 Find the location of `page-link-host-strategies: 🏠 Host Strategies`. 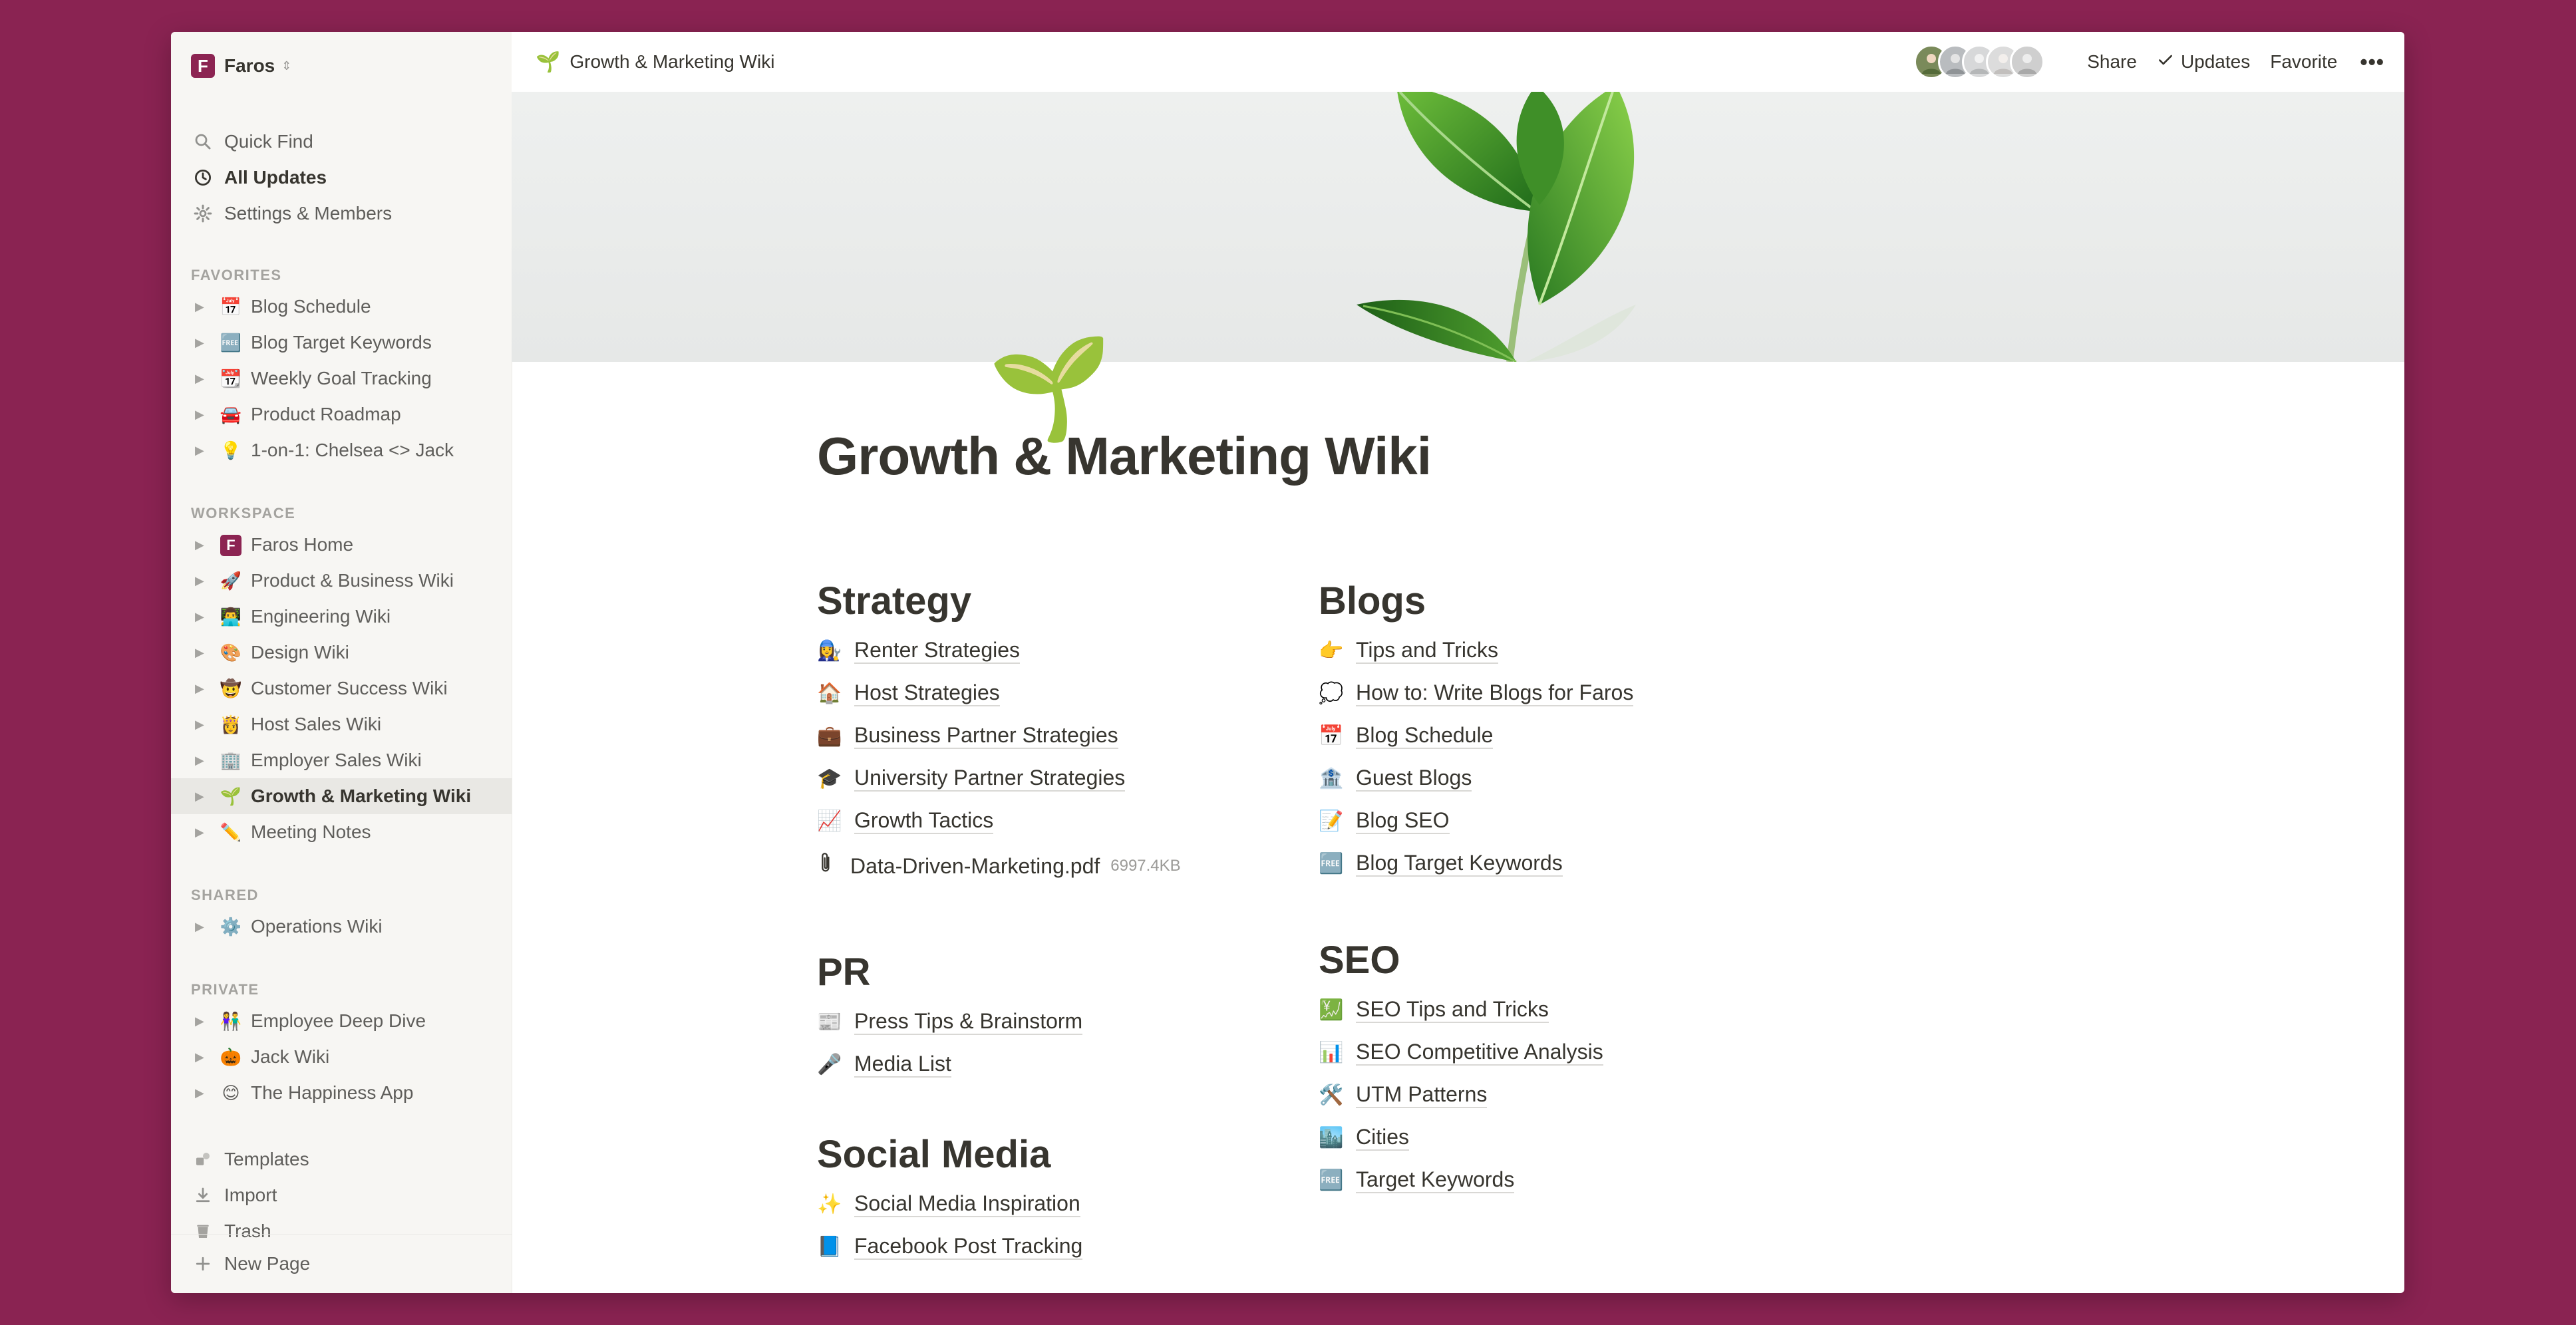

page-link-host-strategies: 🏠 Host Strategies is located at coordinates (1056, 693).